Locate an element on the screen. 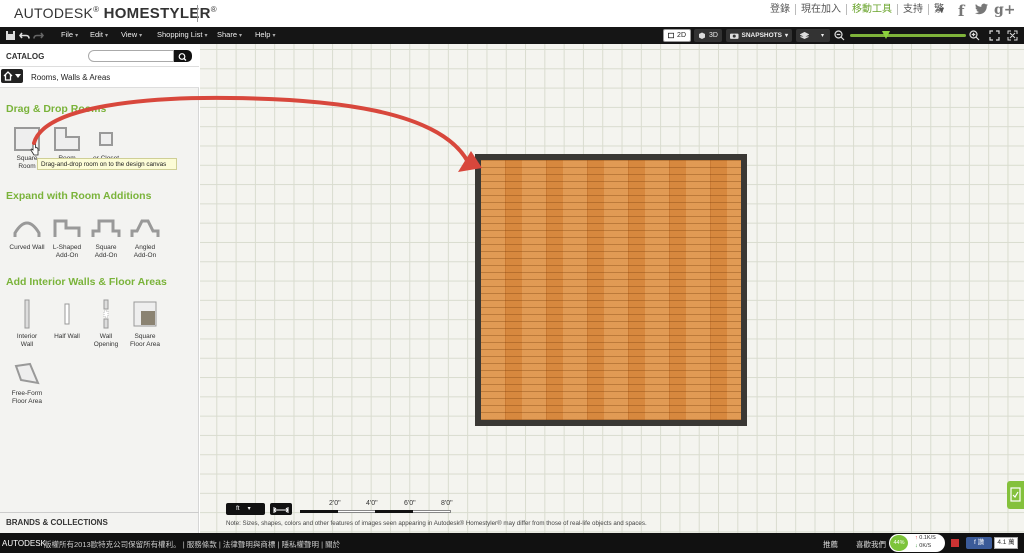  app-logo: AUTODESK® HOMESTYLER® is located at coordinates (115, 13).